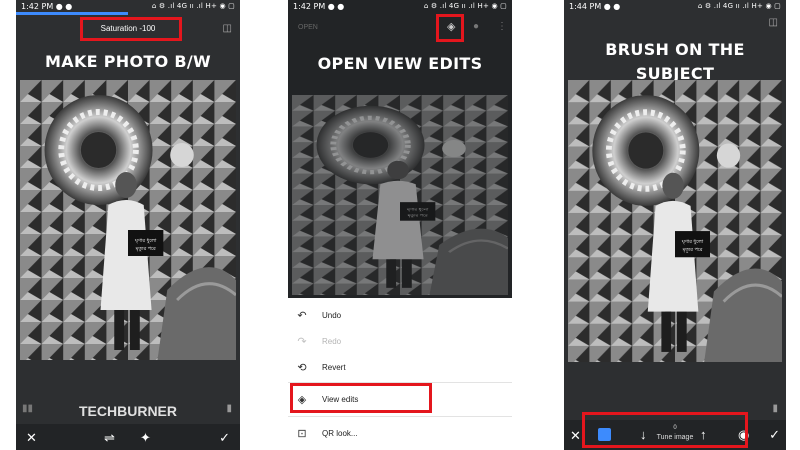 This screenshot has height=450, width=800. What do you see at coordinates (72, 13) in the screenshot?
I see `progress-bar` at bounding box center [72, 13].